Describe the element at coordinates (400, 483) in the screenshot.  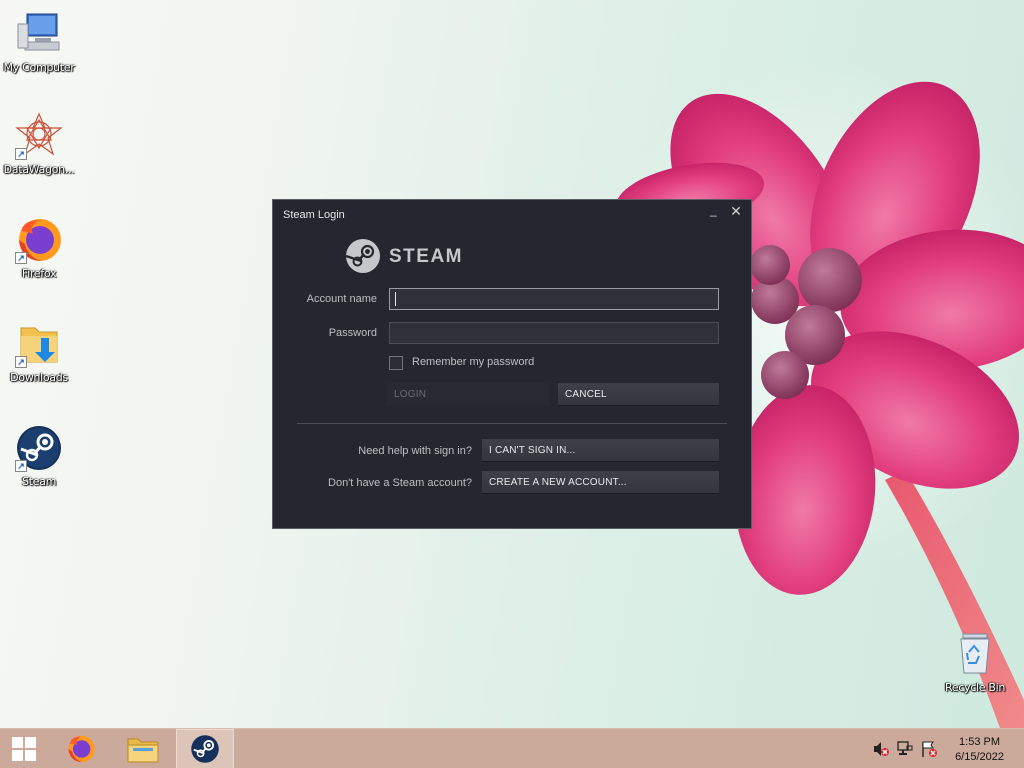
I see `no-account-prompt: Don't have a Steam account?` at that location.